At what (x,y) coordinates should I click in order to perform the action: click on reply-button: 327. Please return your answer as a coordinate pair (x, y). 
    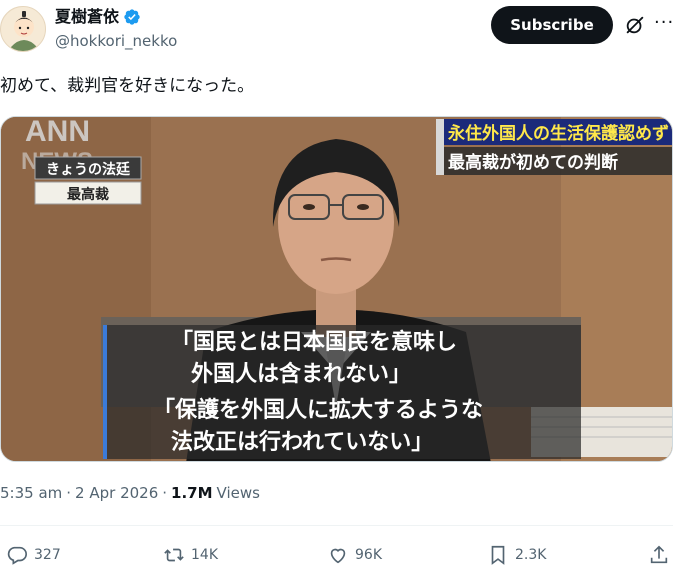
    Looking at the image, I should click on (33, 555).